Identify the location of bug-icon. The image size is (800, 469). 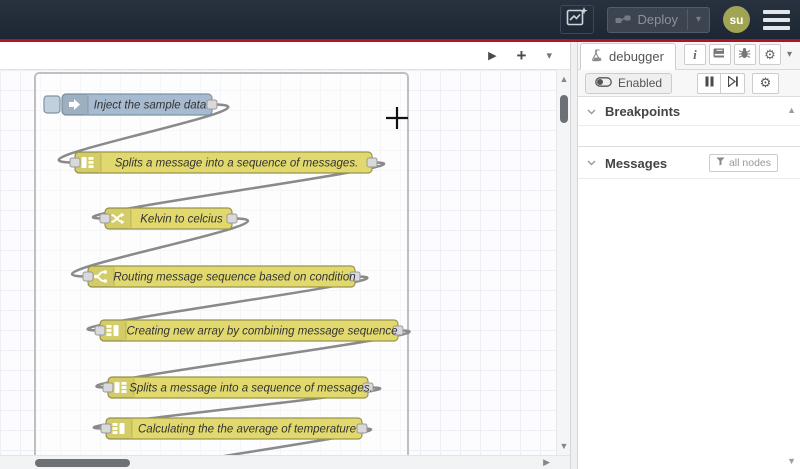
(744, 55).